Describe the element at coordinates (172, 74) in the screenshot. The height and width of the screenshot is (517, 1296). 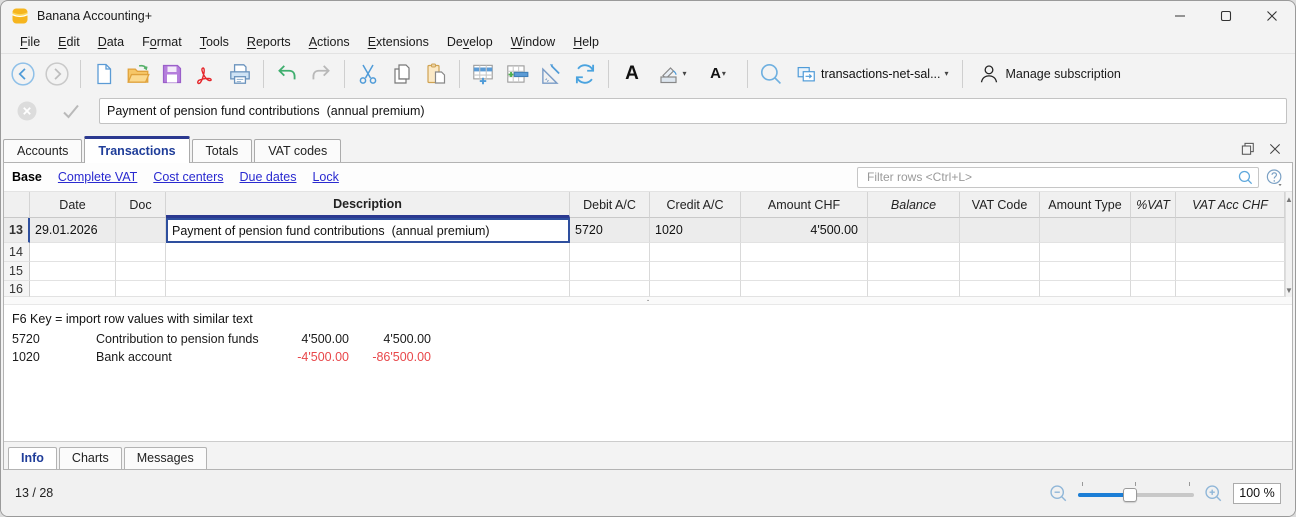
I see `save-button` at that location.